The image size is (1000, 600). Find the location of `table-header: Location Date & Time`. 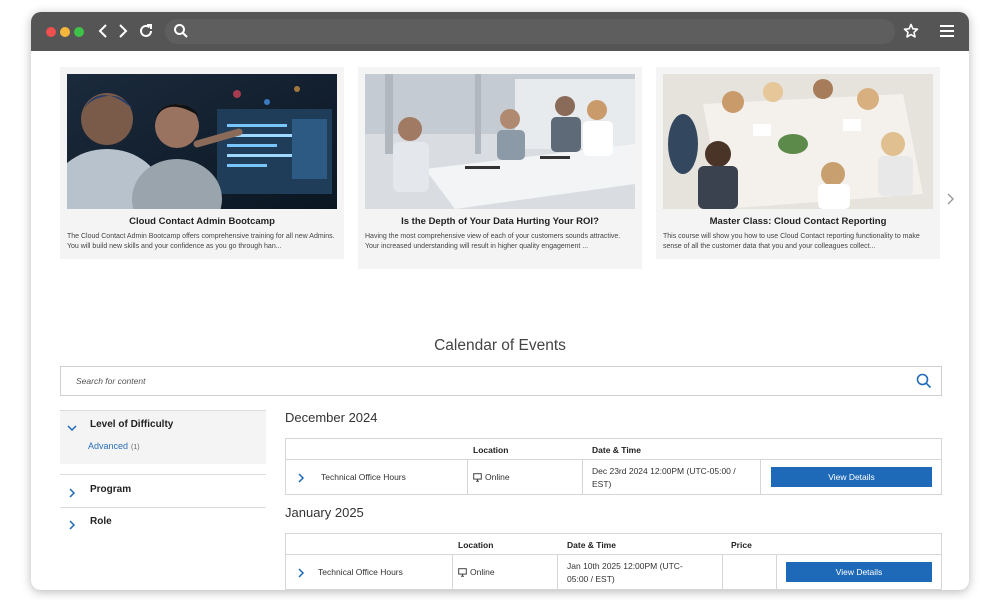

table-header: Location Date & Time is located at coordinates (613, 449).